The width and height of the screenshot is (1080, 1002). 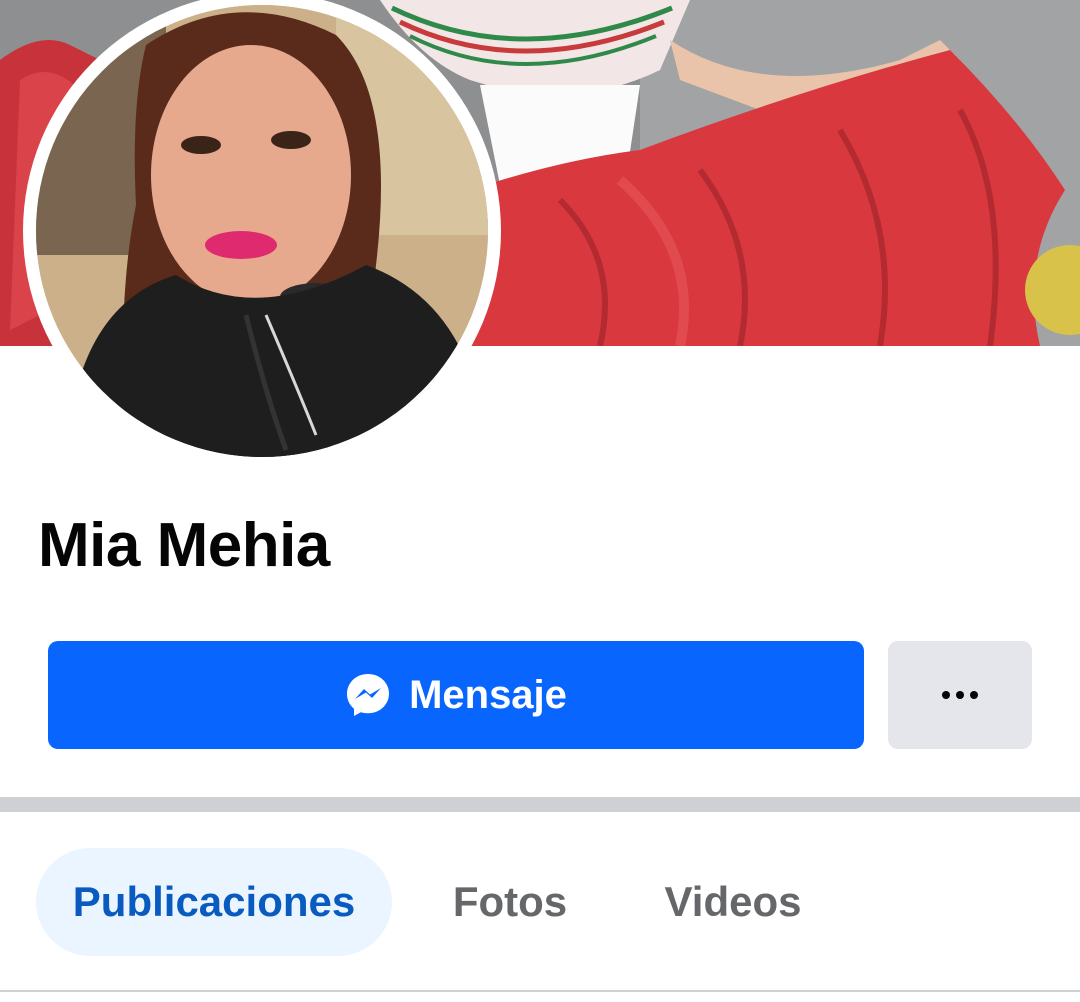 I want to click on profile-tabs: Publicaciones Fotos Videos, so click(x=540, y=902).